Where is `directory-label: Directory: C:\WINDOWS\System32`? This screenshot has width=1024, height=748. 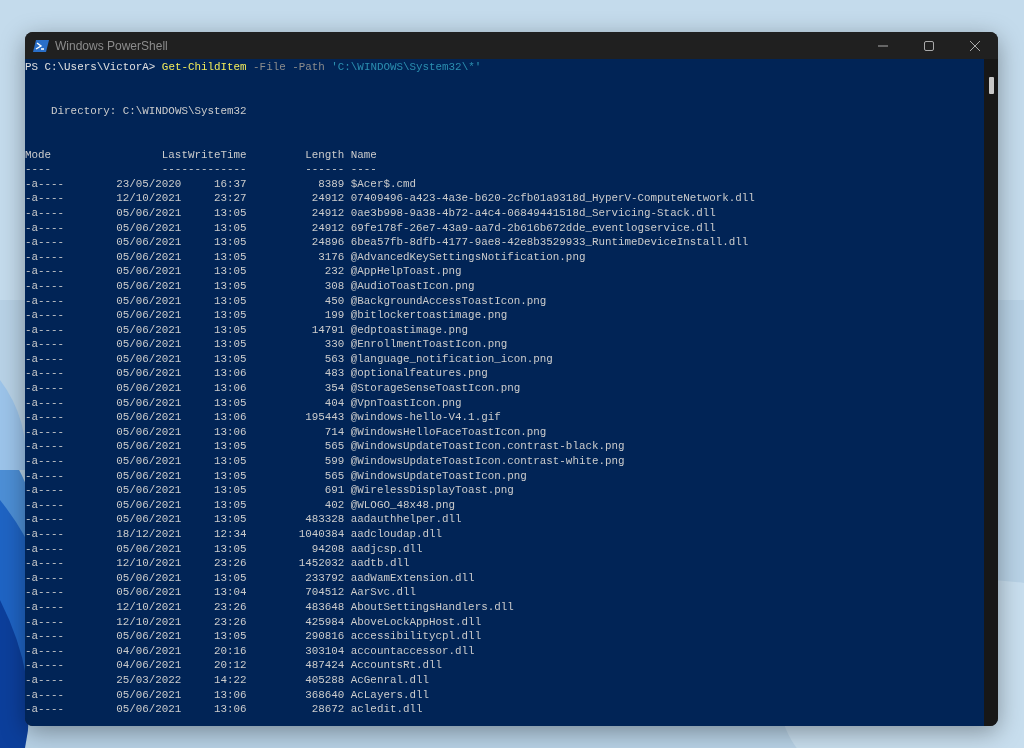 directory-label: Directory: C:\WINDOWS\System32 is located at coordinates (149, 110).